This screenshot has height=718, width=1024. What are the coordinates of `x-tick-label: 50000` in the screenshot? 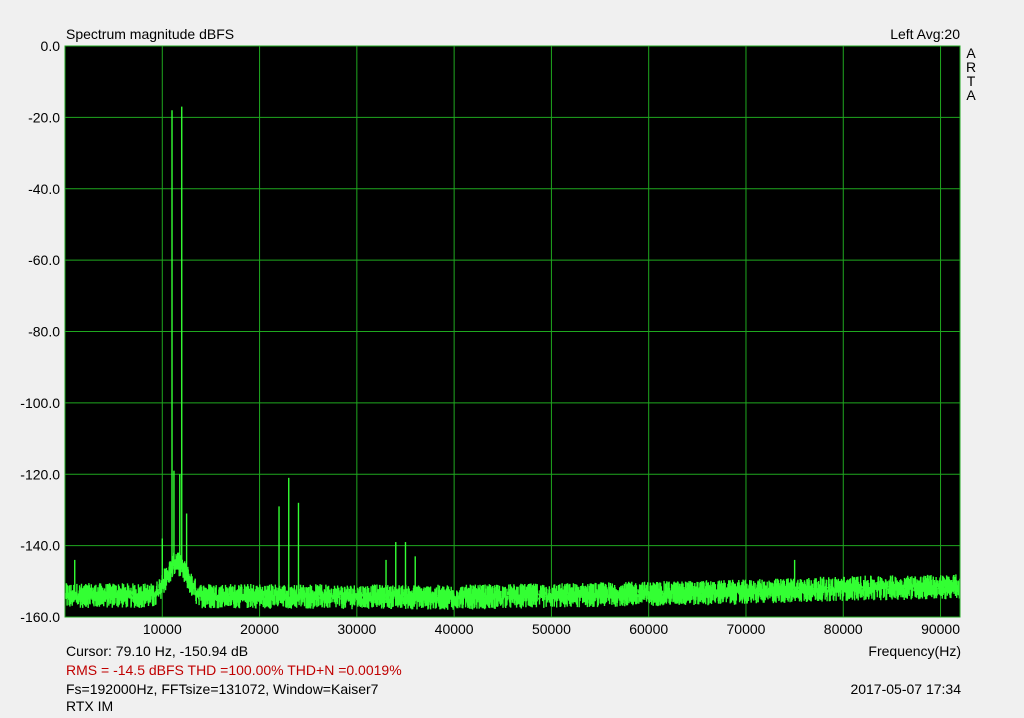 It's located at (551, 629).